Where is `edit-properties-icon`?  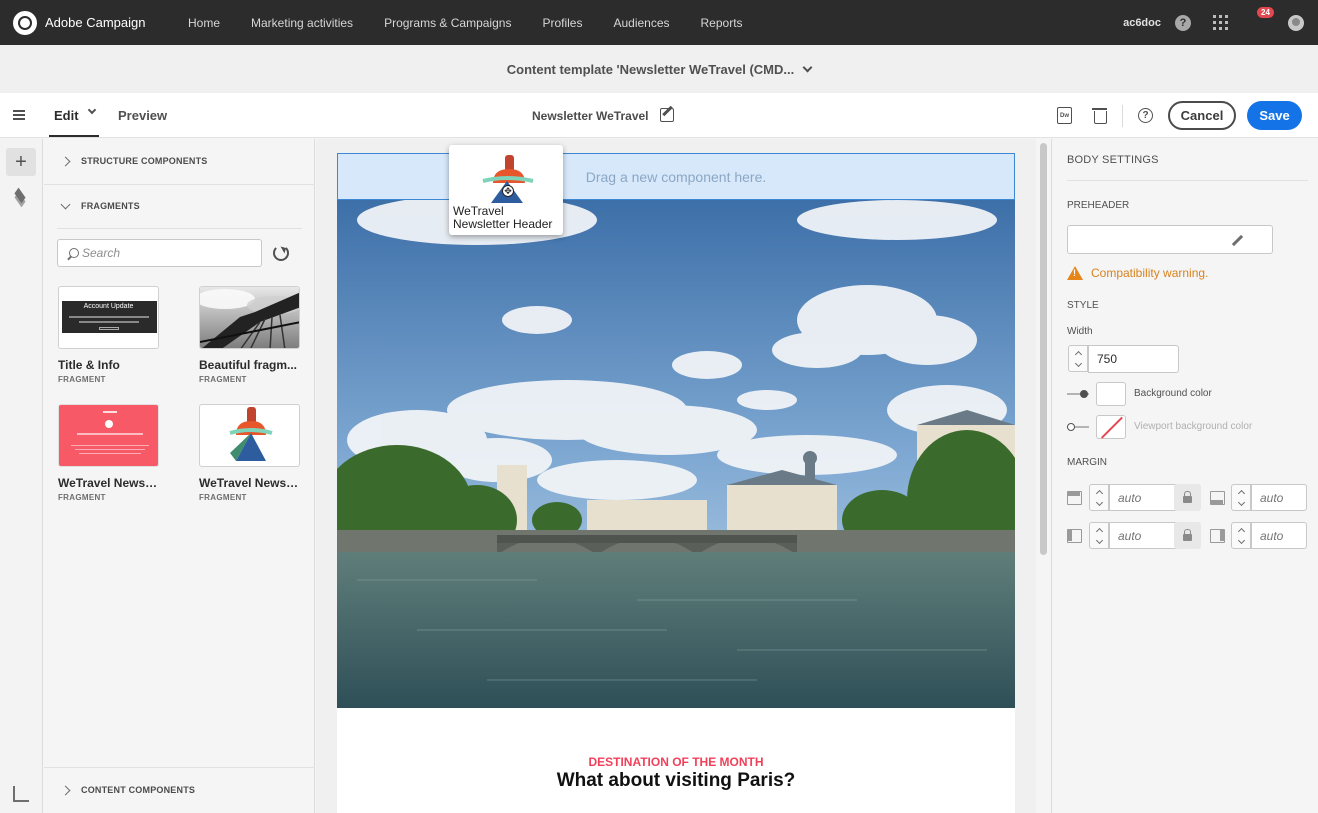 edit-properties-icon is located at coordinates (667, 115).